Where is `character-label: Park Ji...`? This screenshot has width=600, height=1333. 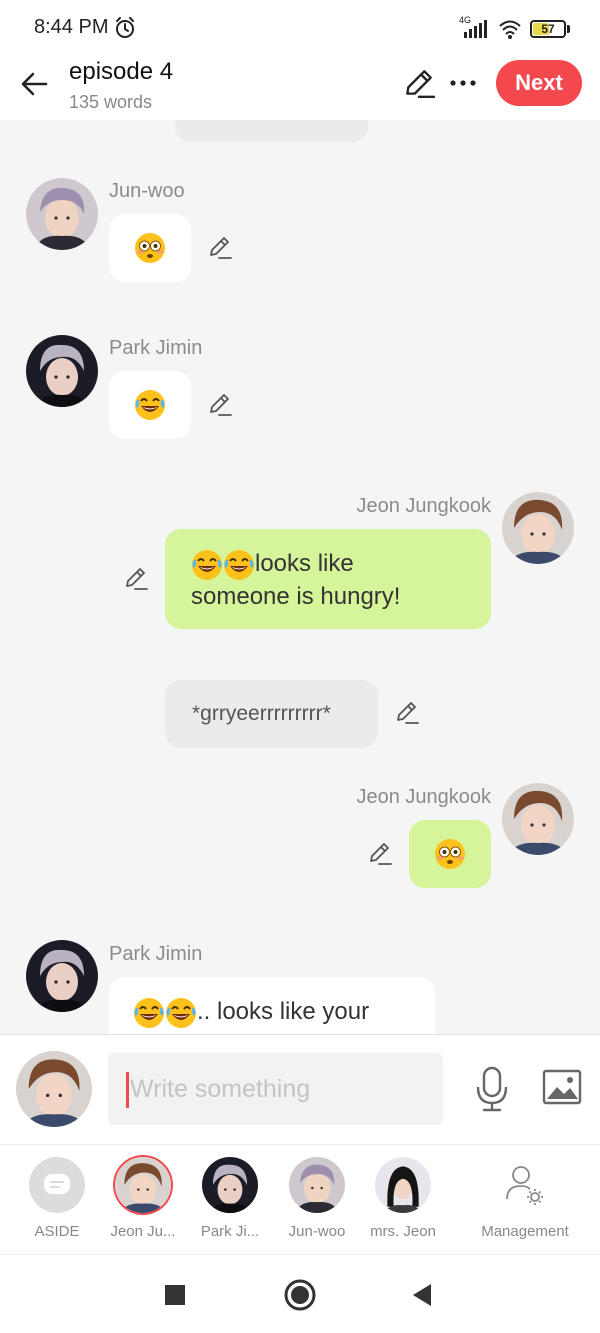 character-label: Park Ji... is located at coordinates (230, 1231).